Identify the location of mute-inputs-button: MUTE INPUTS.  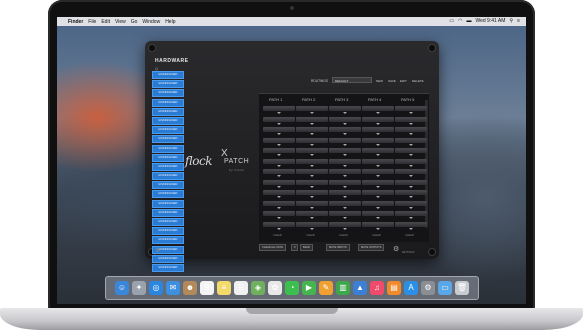
(338, 247).